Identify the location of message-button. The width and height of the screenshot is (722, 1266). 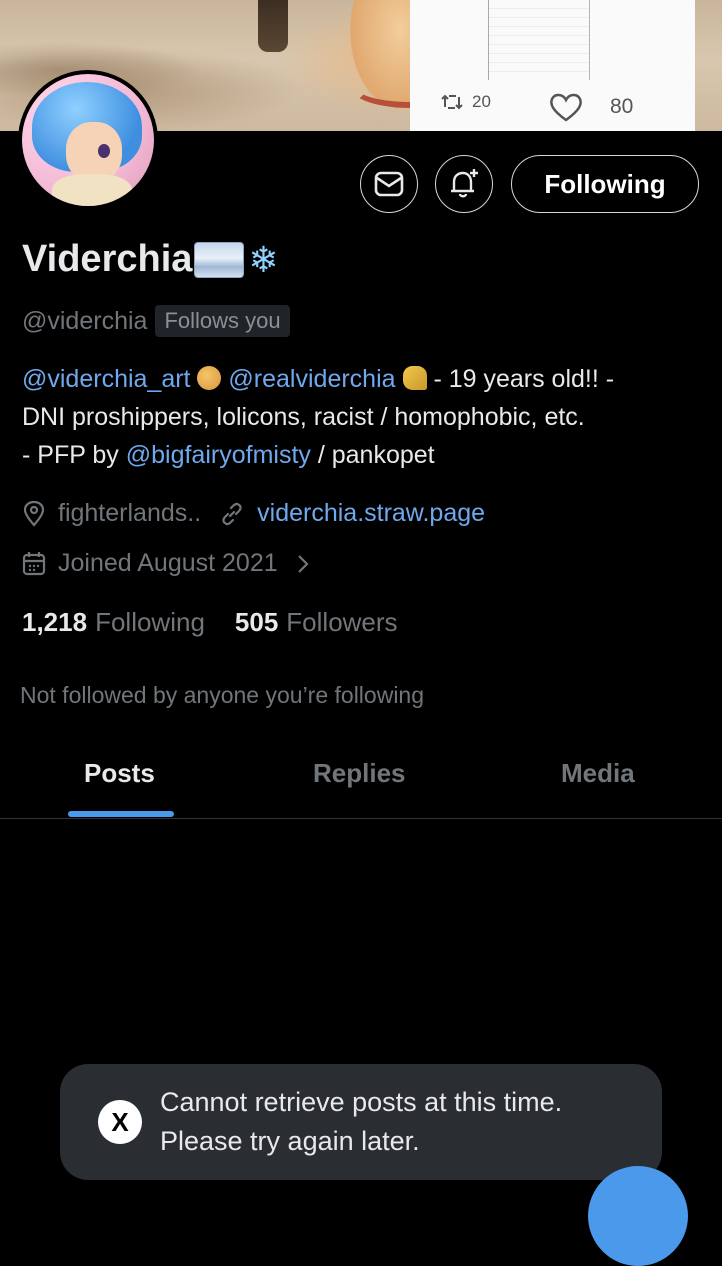
(389, 184).